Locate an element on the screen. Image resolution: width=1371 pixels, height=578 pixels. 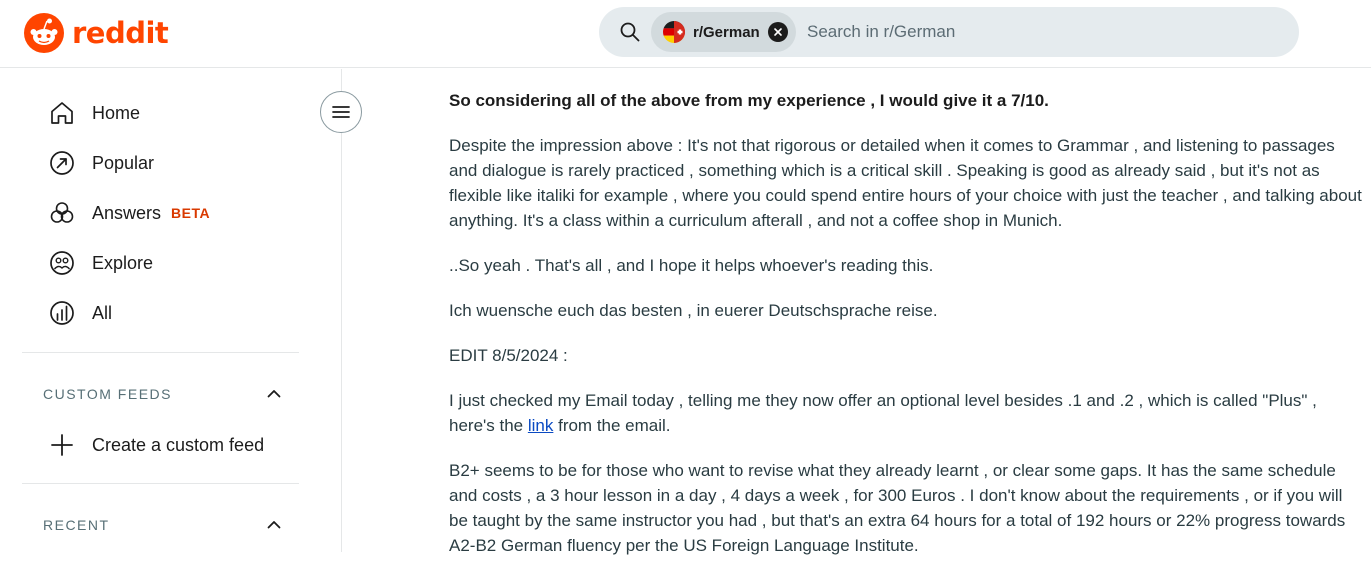
remove-community-filter-button is located at coordinates (777, 32).